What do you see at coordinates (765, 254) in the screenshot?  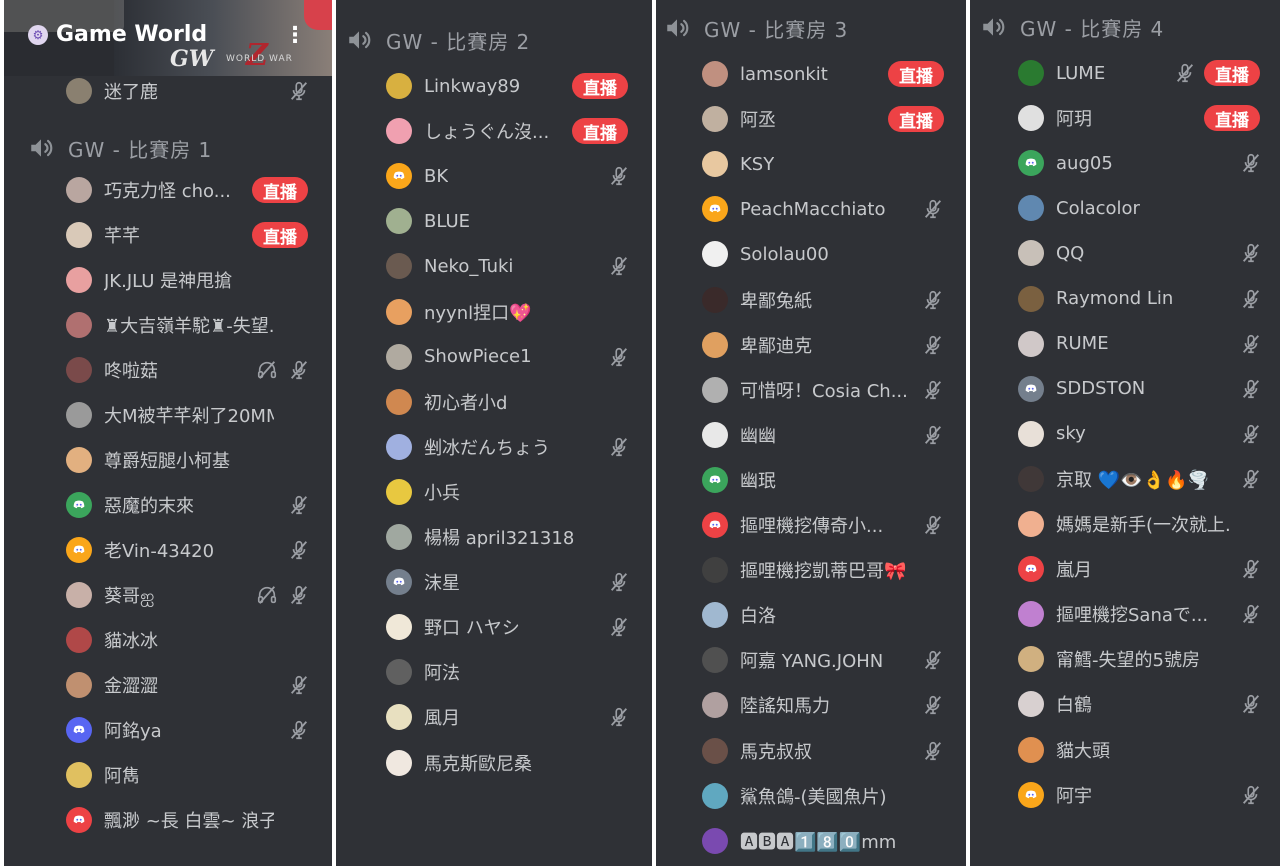 I see `voice-user: Sololau00` at bounding box center [765, 254].